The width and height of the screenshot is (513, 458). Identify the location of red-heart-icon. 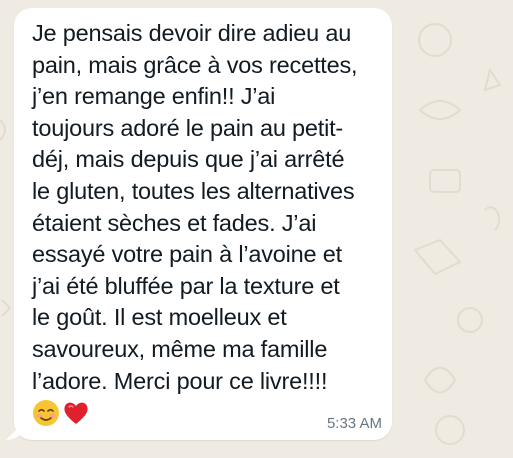
(76, 413).